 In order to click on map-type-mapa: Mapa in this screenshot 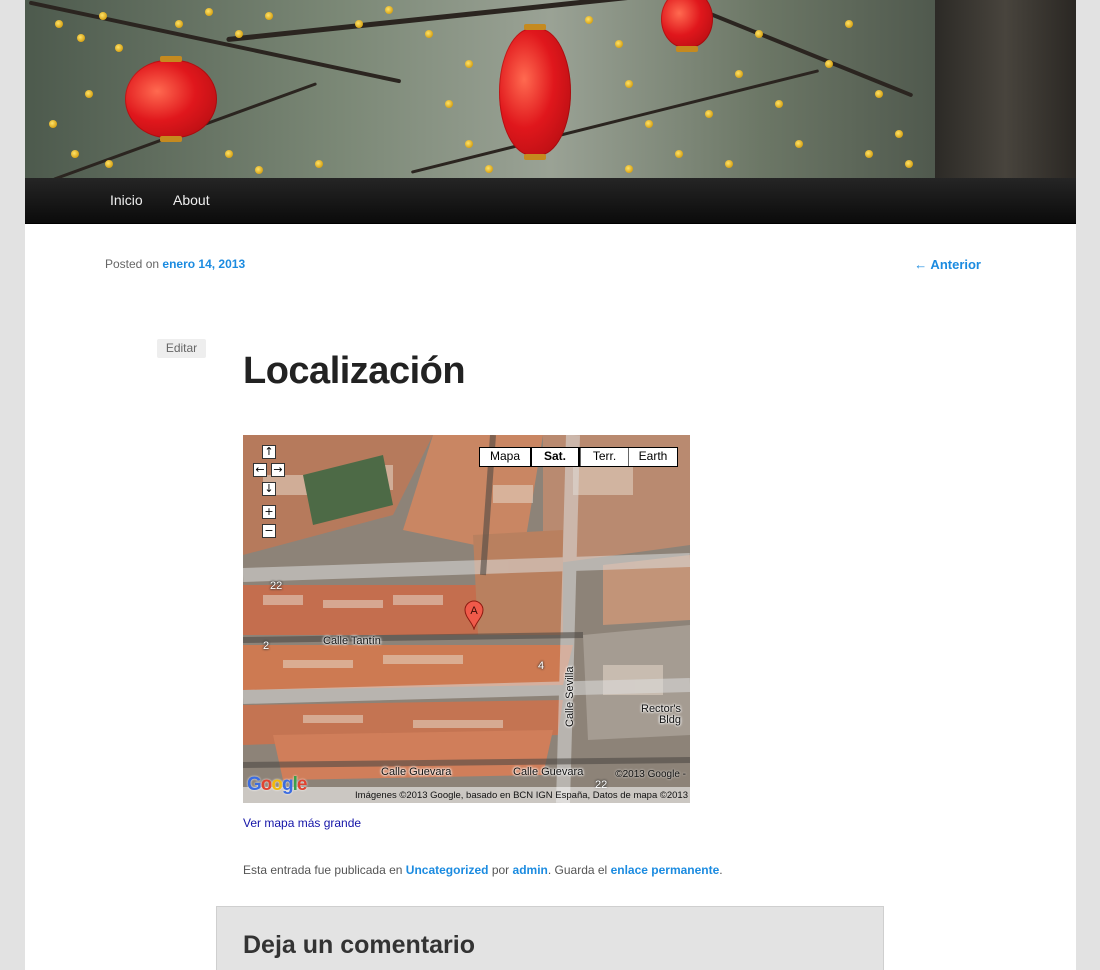, I will do `click(505, 457)`.